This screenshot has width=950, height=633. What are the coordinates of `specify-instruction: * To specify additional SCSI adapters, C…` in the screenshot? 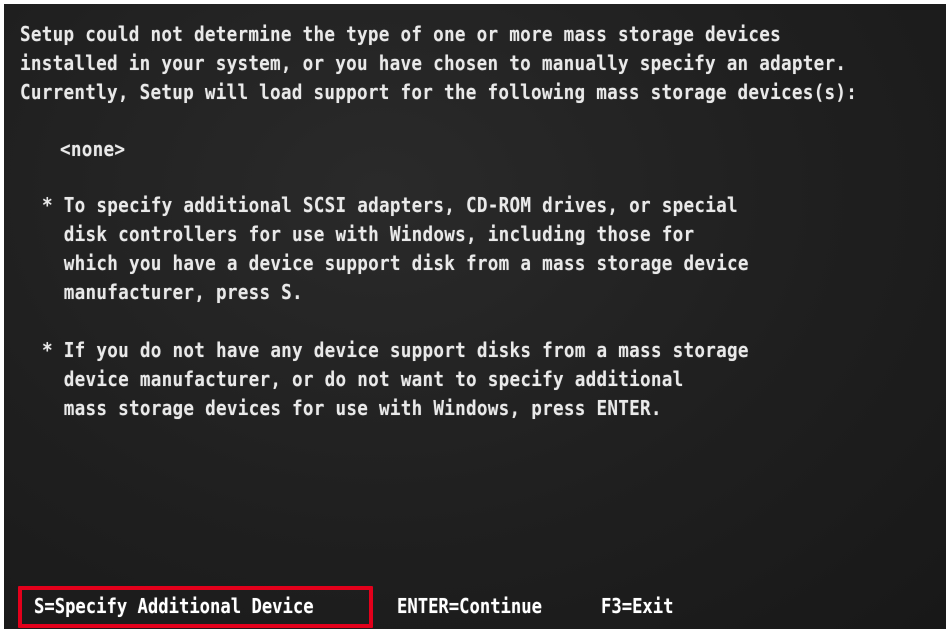 It's located at (395, 249).